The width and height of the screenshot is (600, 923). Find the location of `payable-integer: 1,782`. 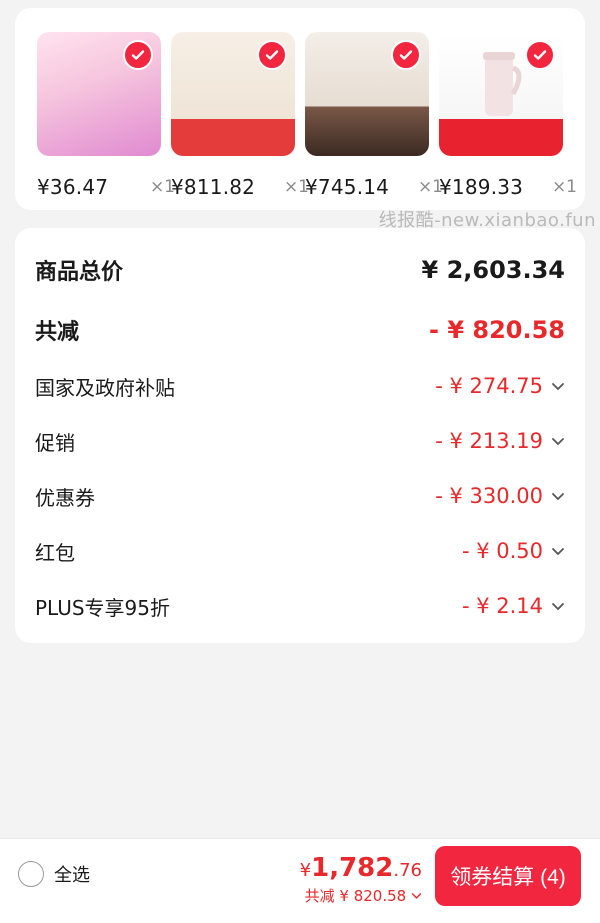

payable-integer: 1,782 is located at coordinates (352, 868).